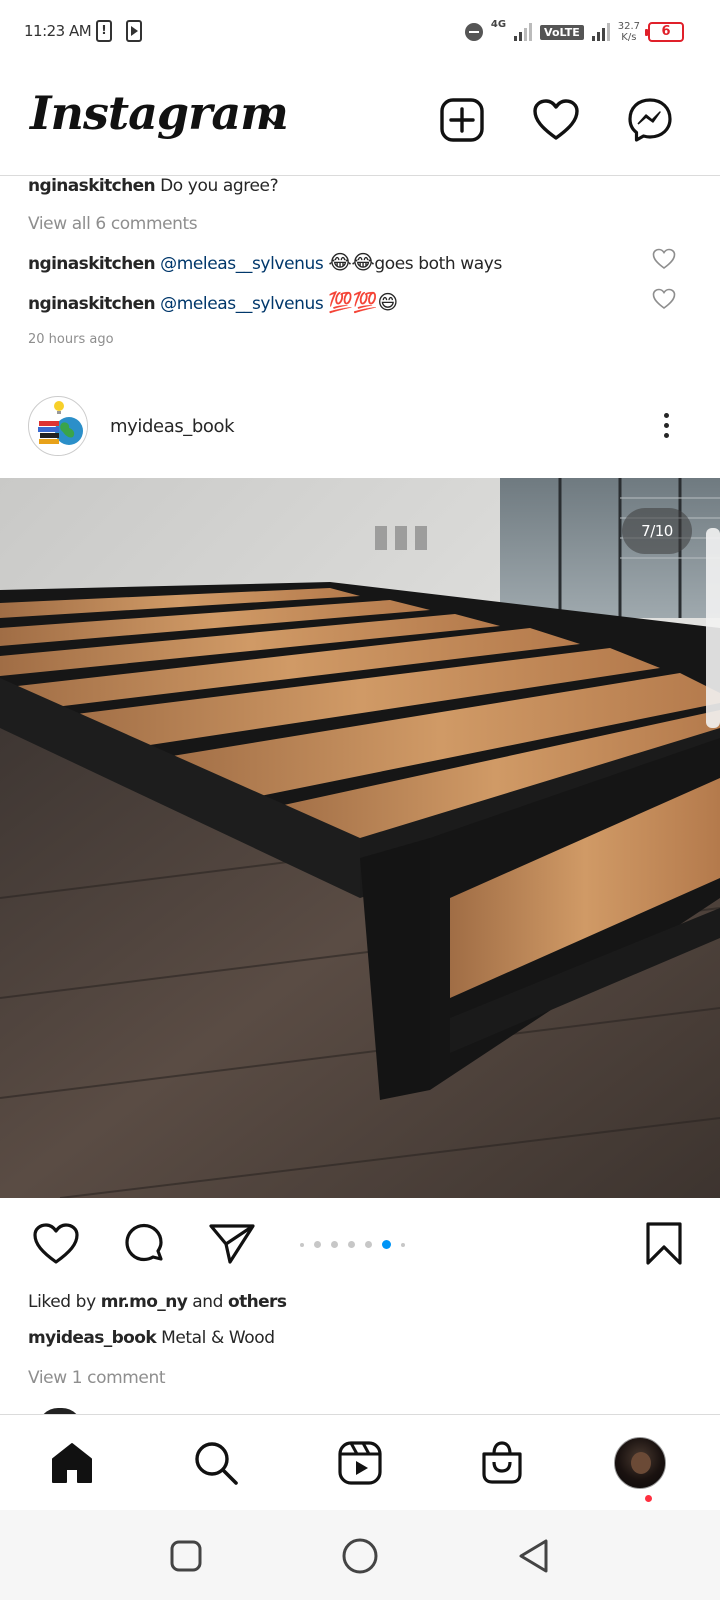 The image size is (720, 1600). I want to click on caption-username: myideas_book, so click(92, 1338).